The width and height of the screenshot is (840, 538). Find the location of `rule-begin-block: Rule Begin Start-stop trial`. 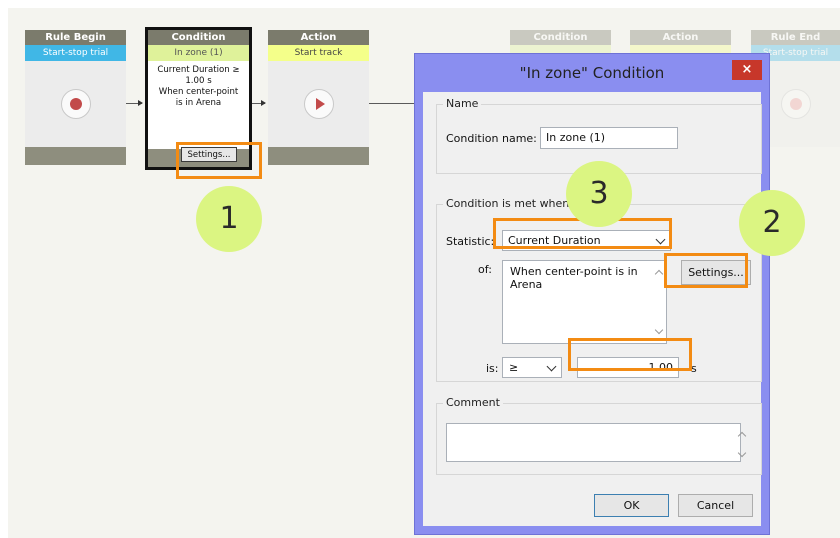

rule-begin-block: Rule Begin Start-stop trial is located at coordinates (75, 97).